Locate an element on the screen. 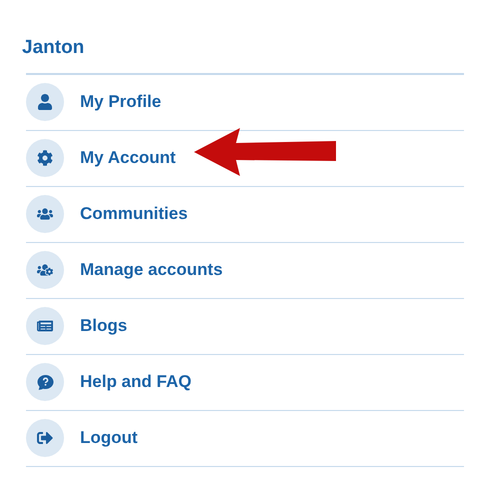 This screenshot has height=482, width=484. newspaper-icon is located at coordinates (45, 326).